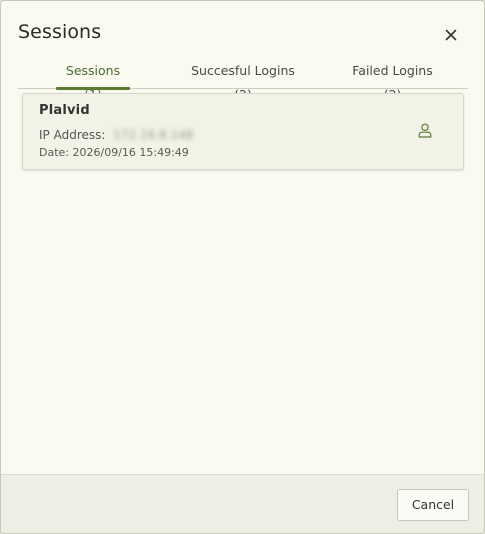 This screenshot has height=534, width=485. What do you see at coordinates (392, 80) in the screenshot?
I see `tab-failed-logins: Failed Logins (2)` at bounding box center [392, 80].